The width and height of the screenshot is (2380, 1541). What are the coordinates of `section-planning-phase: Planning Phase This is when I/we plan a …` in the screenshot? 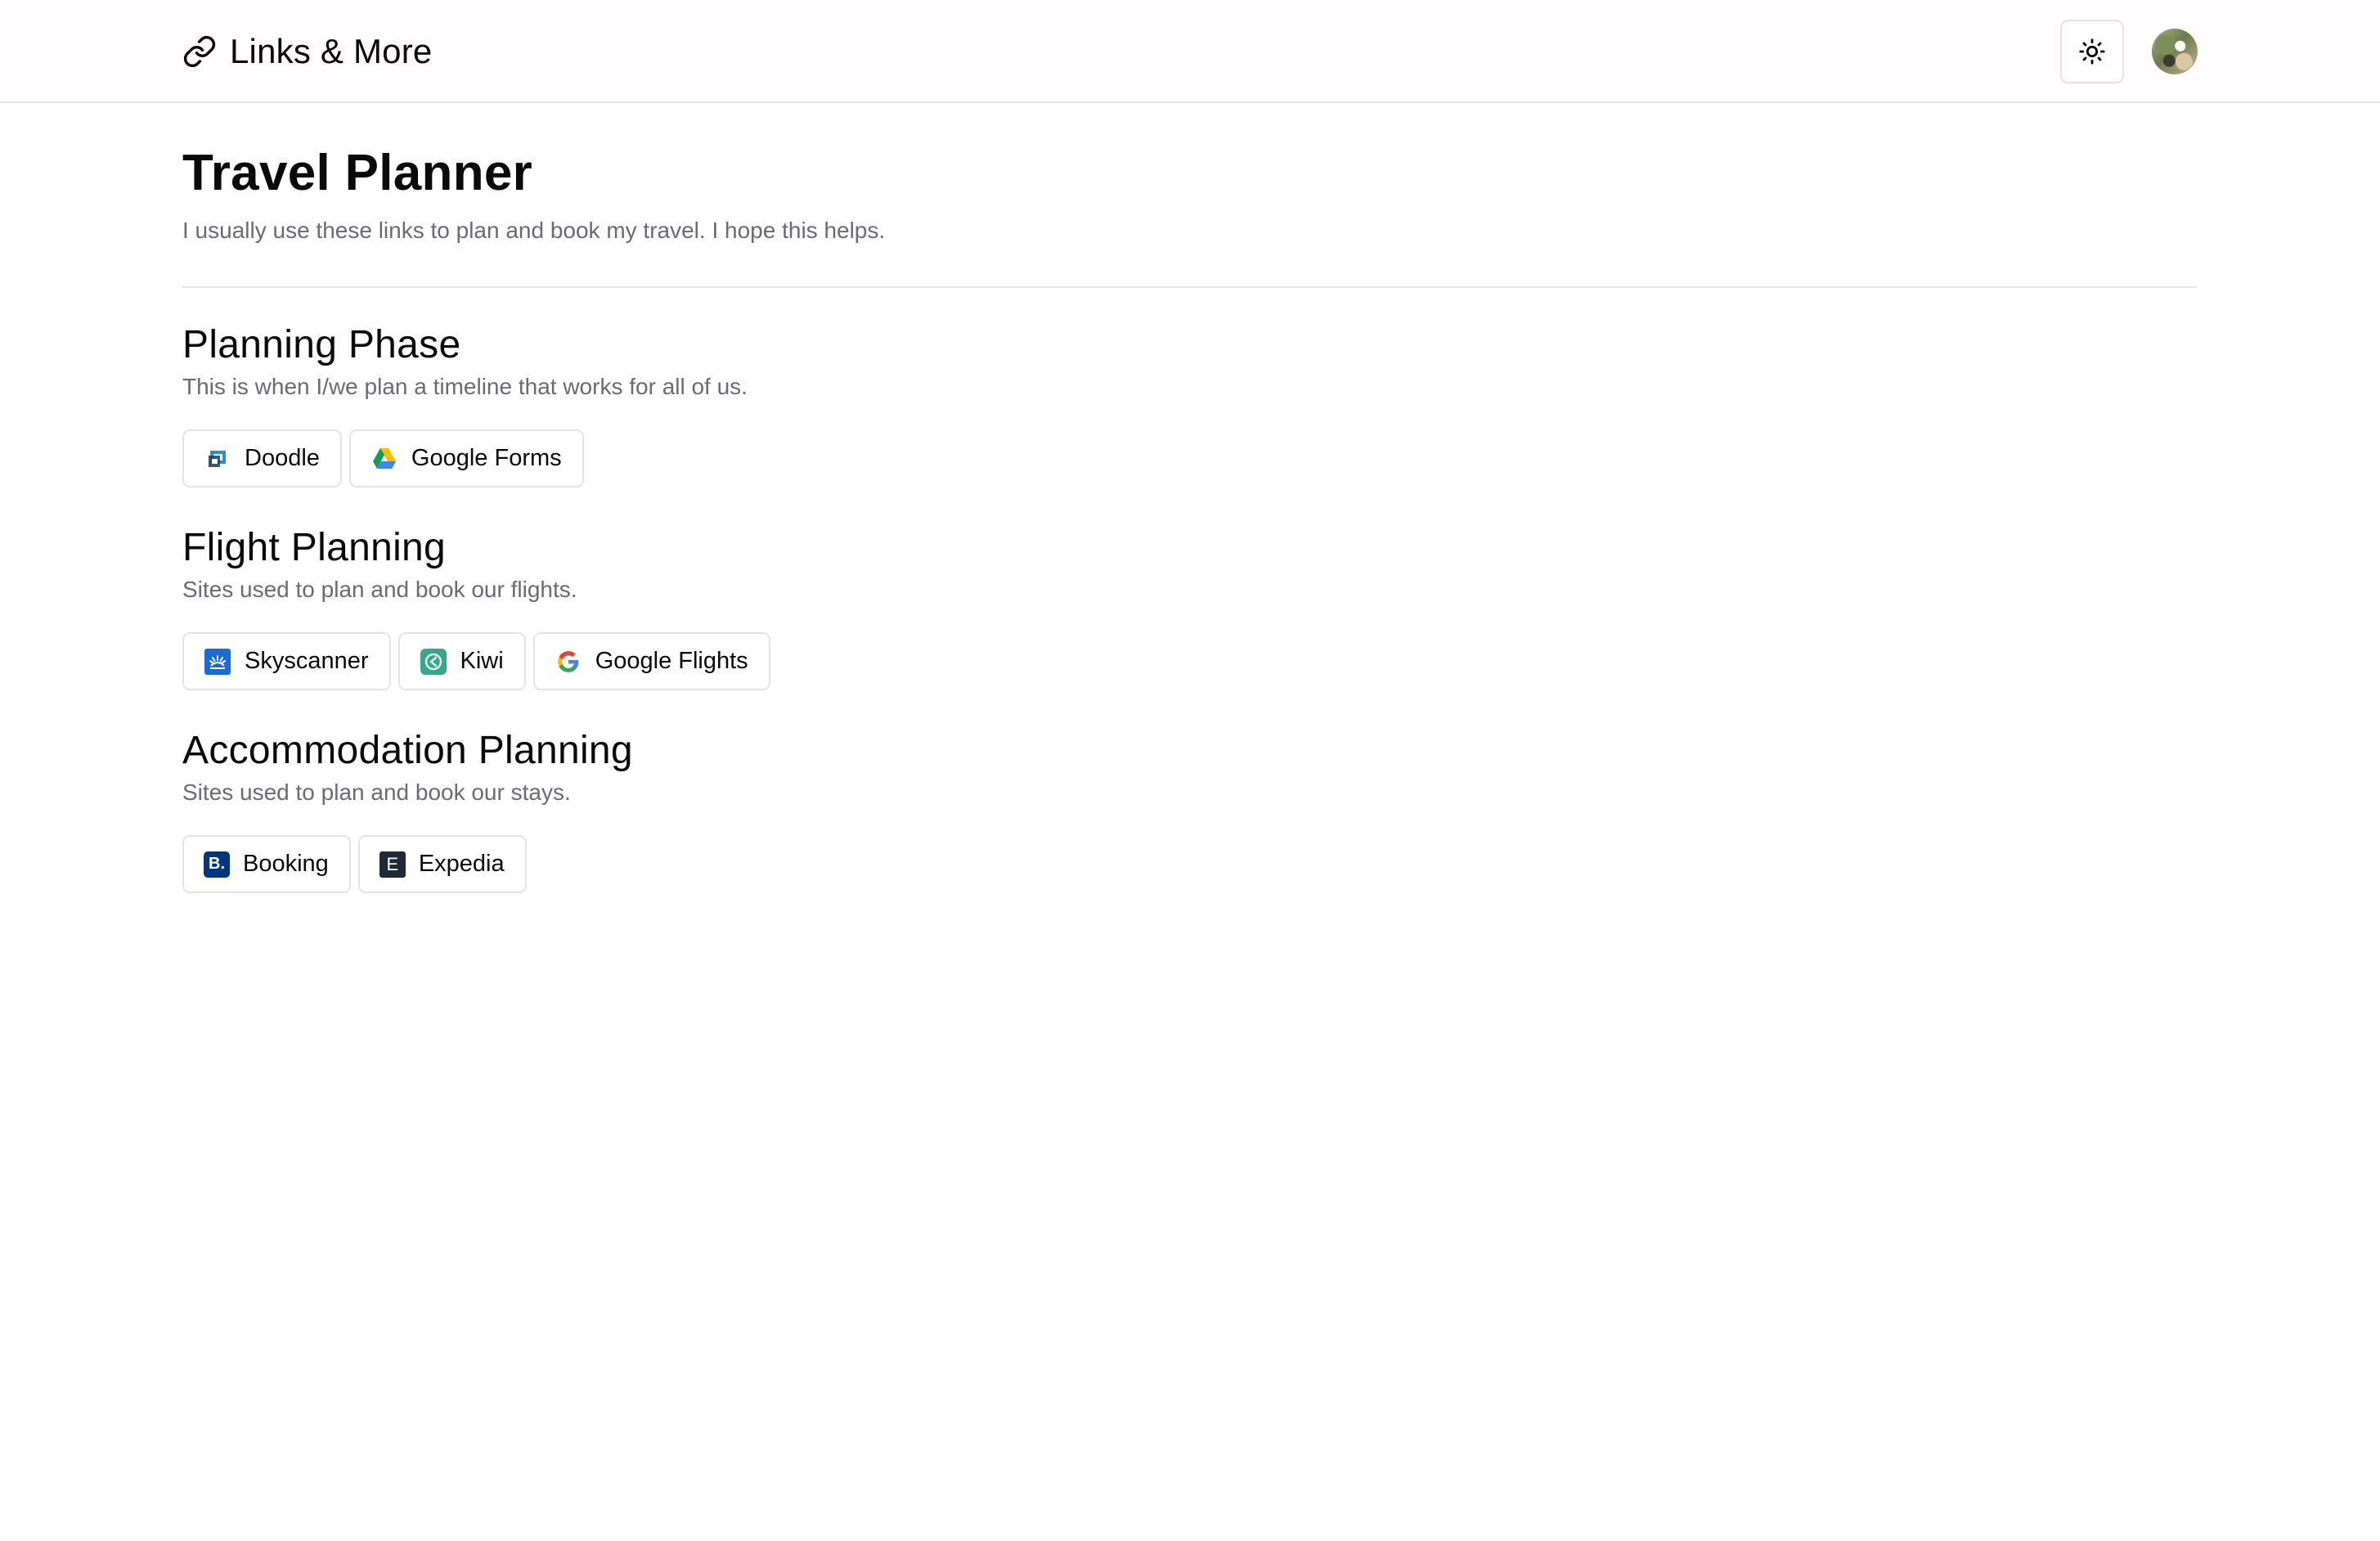 It's located at (465, 404).